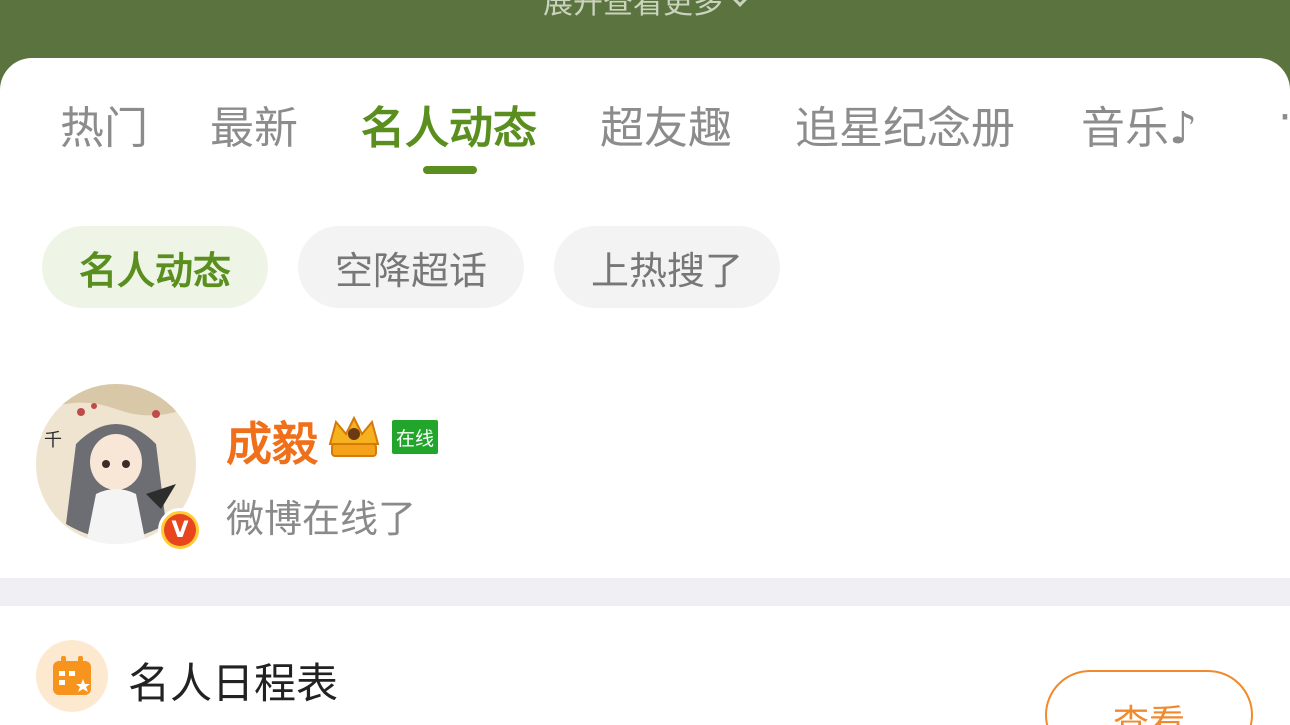 The height and width of the screenshot is (725, 1290). What do you see at coordinates (254, 124) in the screenshot?
I see `tab-latest: 最新` at bounding box center [254, 124].